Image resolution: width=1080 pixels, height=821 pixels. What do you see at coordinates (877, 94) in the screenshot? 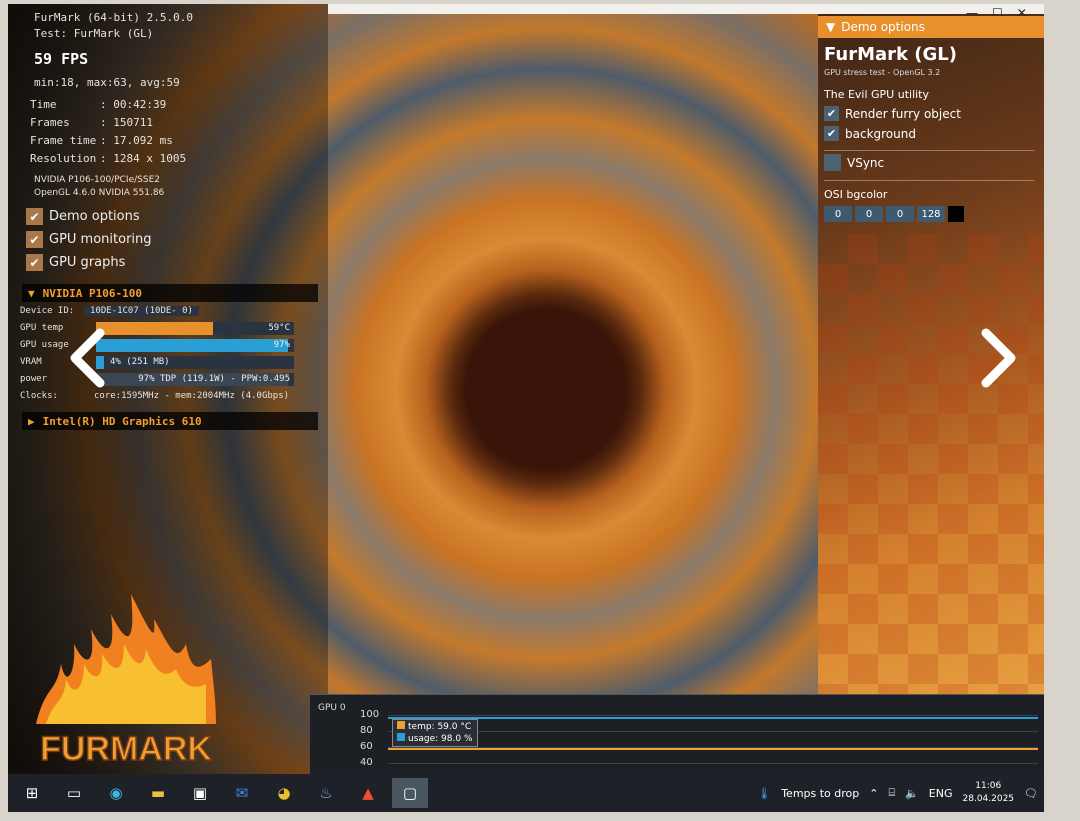
I see `demo-tagline: The Evil GPU utility` at bounding box center [877, 94].